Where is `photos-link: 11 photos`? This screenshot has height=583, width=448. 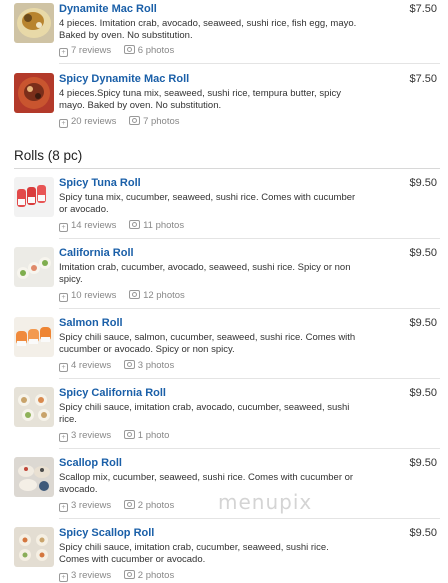
photos-link: 11 photos is located at coordinates (156, 225).